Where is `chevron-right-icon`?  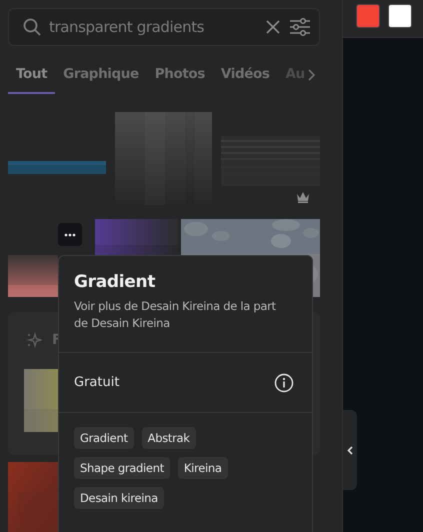
chevron-right-icon is located at coordinates (310, 75).